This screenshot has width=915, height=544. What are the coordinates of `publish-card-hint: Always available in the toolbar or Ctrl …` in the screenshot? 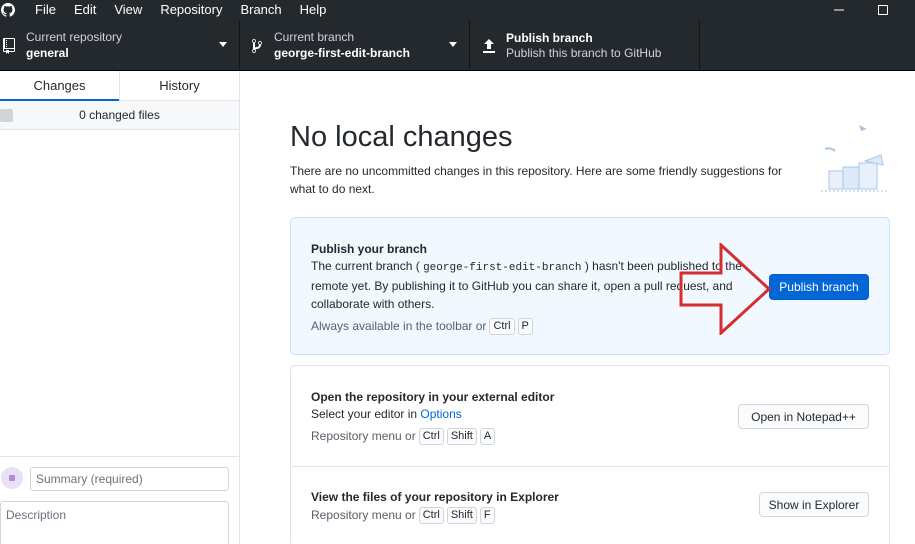 It's located at (531, 326).